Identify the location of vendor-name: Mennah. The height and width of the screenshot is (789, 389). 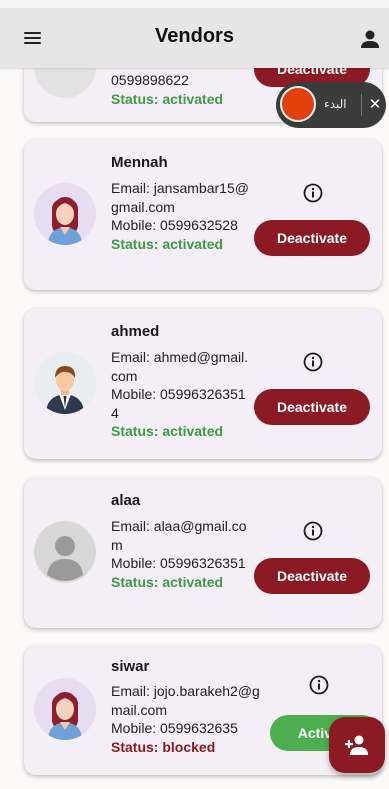
(139, 162).